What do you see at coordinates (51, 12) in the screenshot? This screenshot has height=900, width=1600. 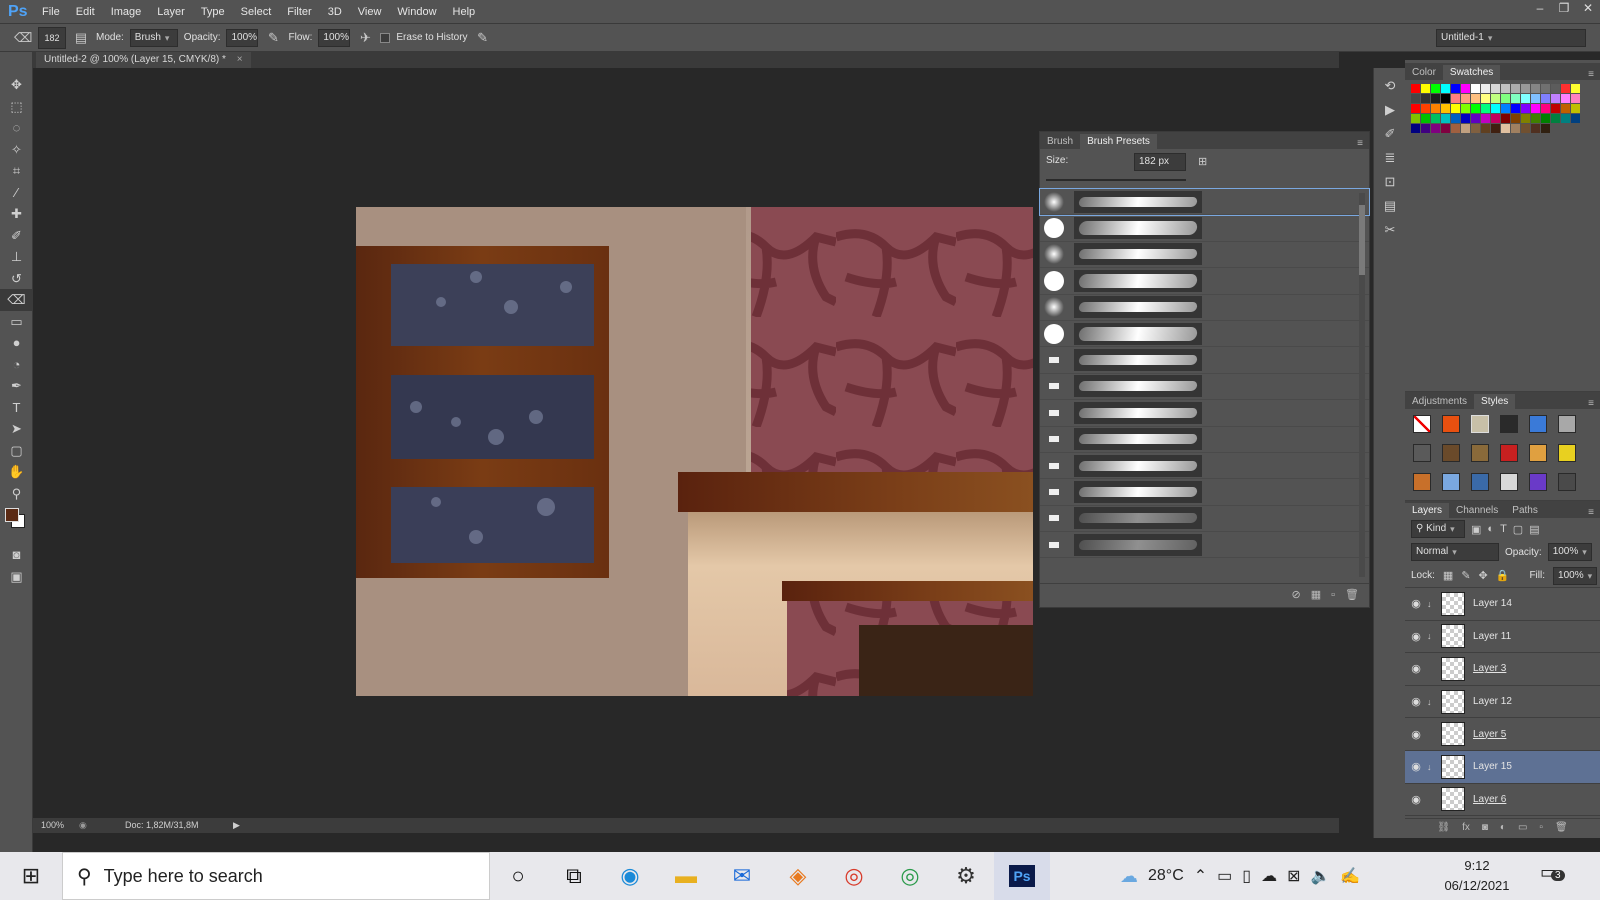 I see `menu-file: File` at bounding box center [51, 12].